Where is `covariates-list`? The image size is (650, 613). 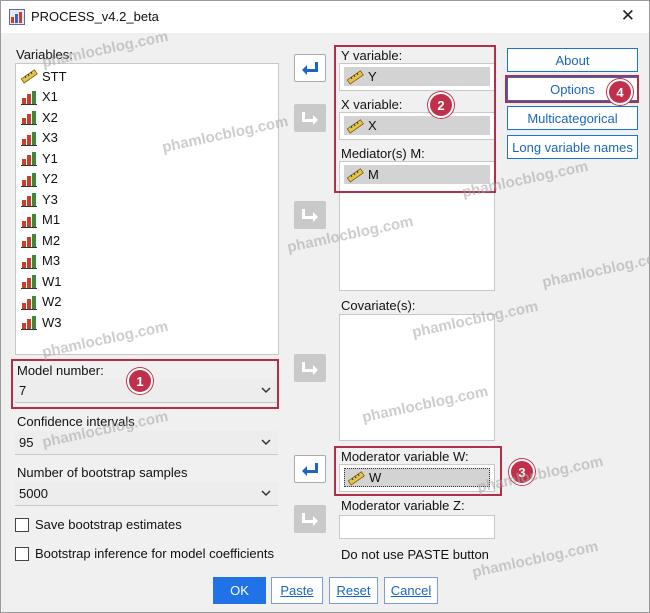 covariates-list is located at coordinates (417, 377).